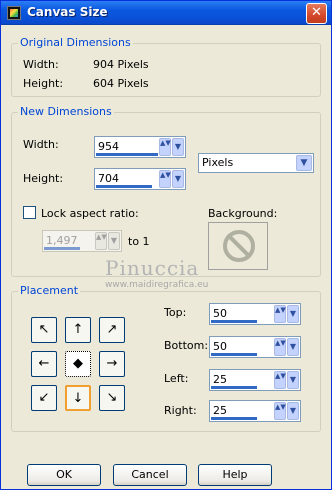  What do you see at coordinates (14, 13) in the screenshot?
I see `app-icon` at bounding box center [14, 13].